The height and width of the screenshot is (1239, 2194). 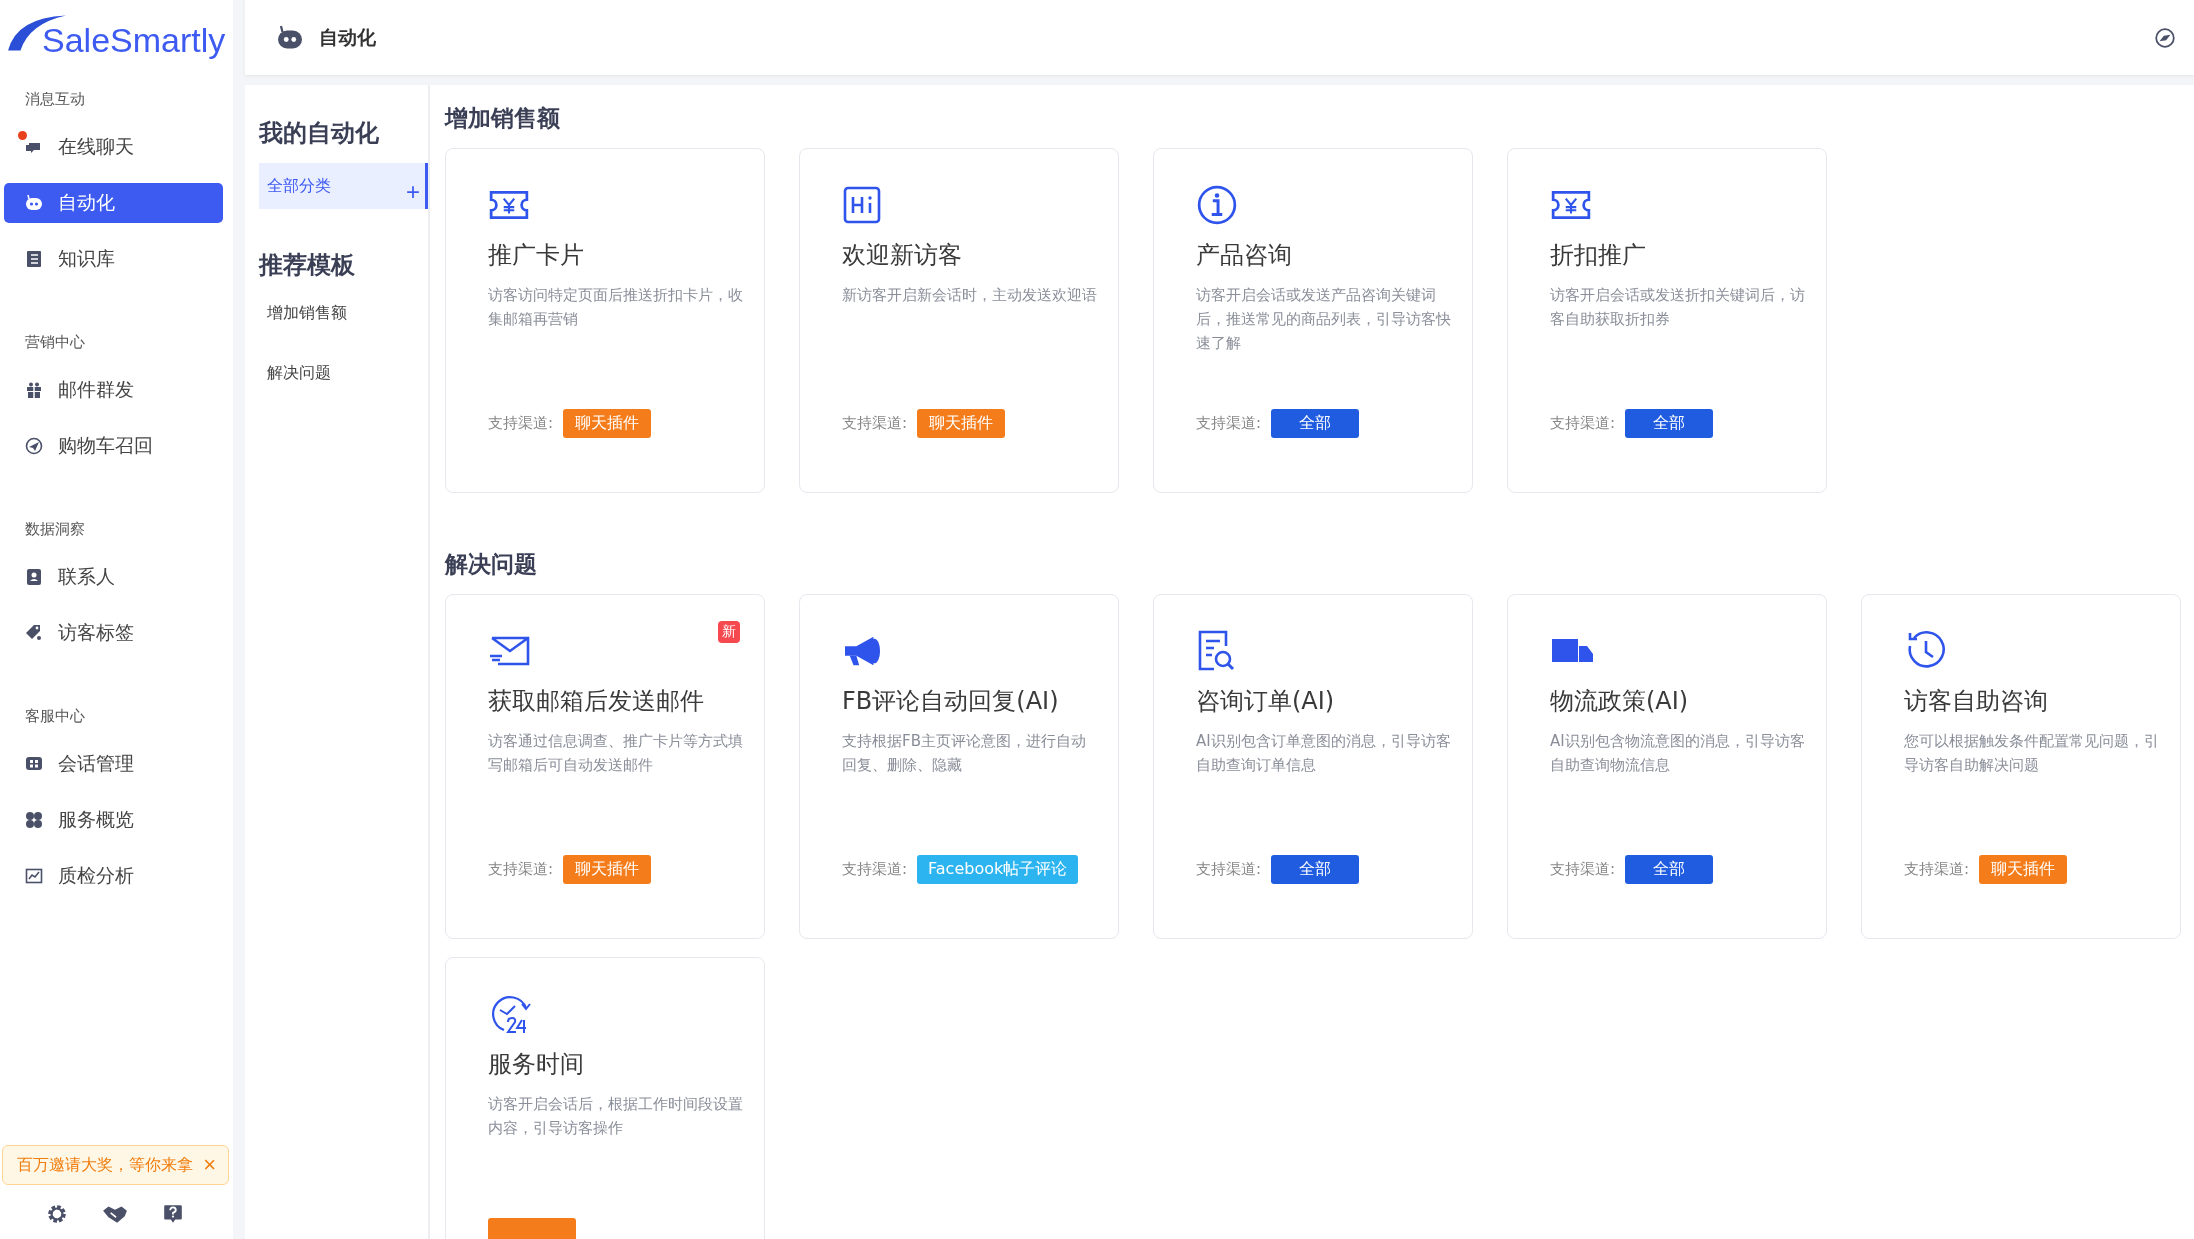 What do you see at coordinates (616, 307) in the screenshot?
I see `card-description: 访客访问特定页面后推送折扣卡片，收集邮箱再营销` at bounding box center [616, 307].